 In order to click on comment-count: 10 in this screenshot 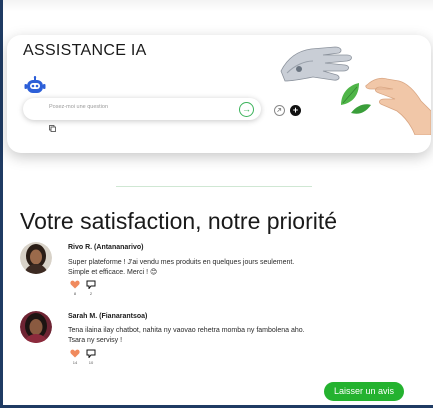, I will do `click(91, 362)`.